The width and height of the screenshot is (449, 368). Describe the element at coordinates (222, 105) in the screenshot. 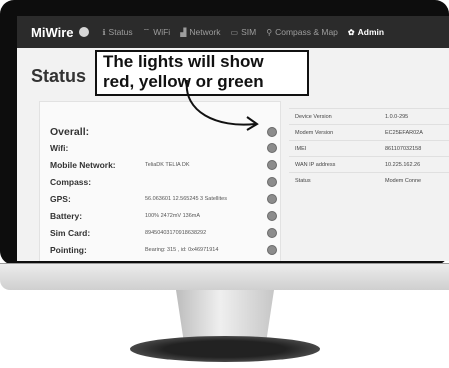

I see `annotation-arrow` at that location.